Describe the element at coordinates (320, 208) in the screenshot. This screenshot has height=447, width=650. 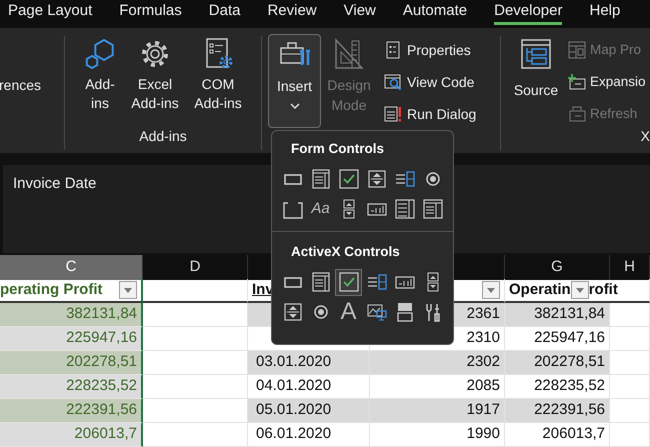
I see `control-option: Aa` at that location.